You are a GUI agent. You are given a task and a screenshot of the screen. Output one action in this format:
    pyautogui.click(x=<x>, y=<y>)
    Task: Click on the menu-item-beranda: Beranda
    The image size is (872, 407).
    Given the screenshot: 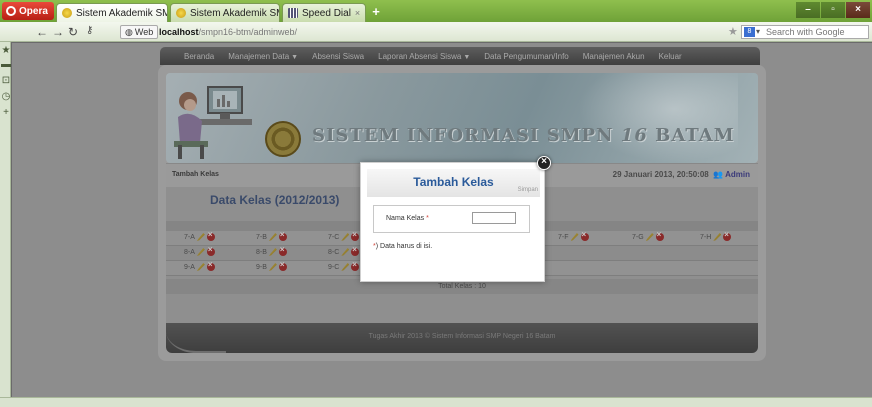 What is the action you would take?
    pyautogui.click(x=199, y=56)
    